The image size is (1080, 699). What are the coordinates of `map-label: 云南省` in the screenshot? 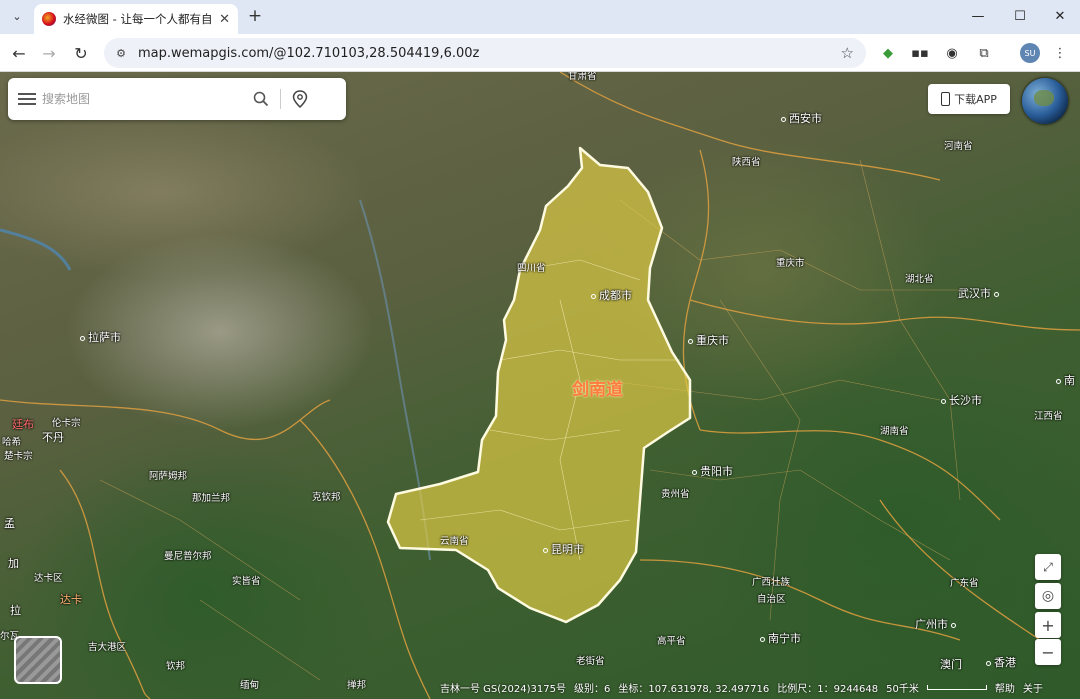 It's located at (454, 541).